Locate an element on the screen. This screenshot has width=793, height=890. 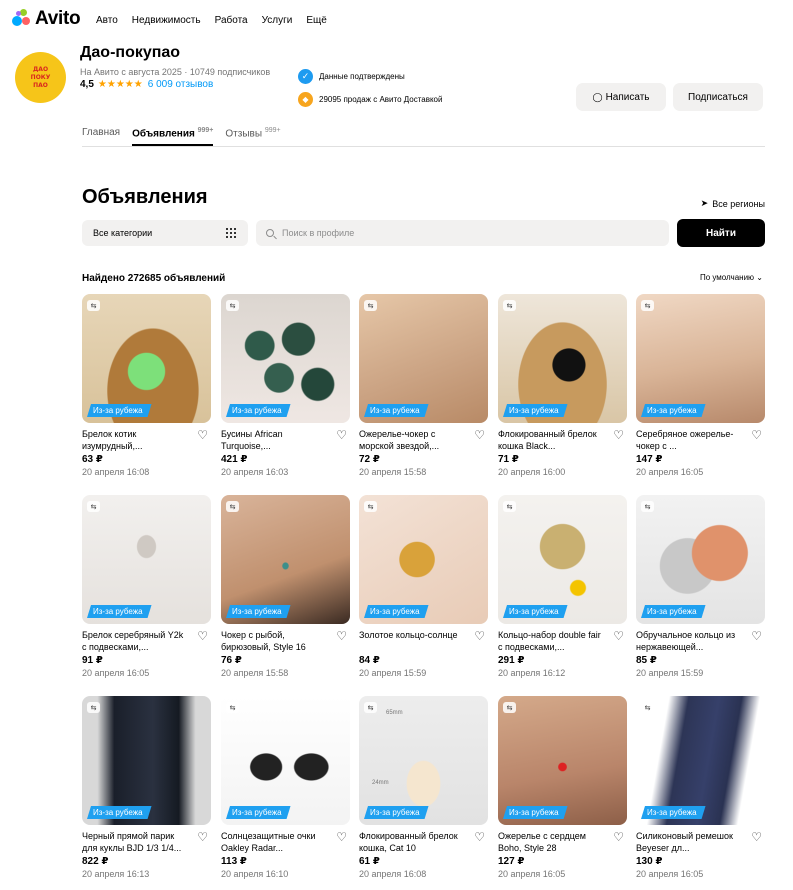
shop-avatar: ДАО ПОКУ ПАО is located at coordinates (40, 77).